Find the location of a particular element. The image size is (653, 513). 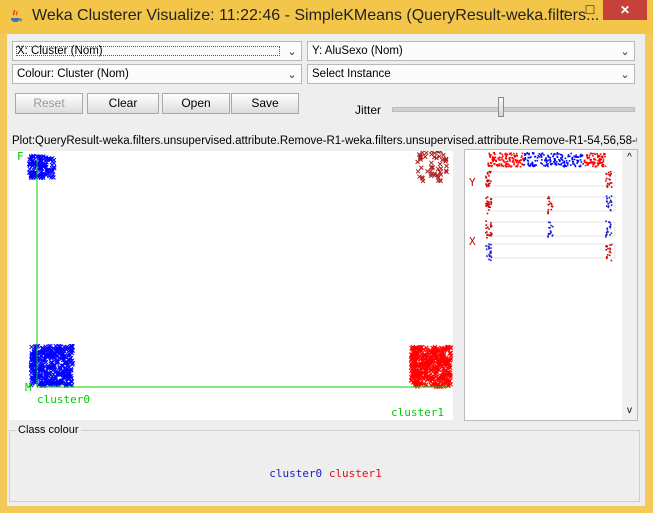

close-button: ✕ is located at coordinates (625, 10).